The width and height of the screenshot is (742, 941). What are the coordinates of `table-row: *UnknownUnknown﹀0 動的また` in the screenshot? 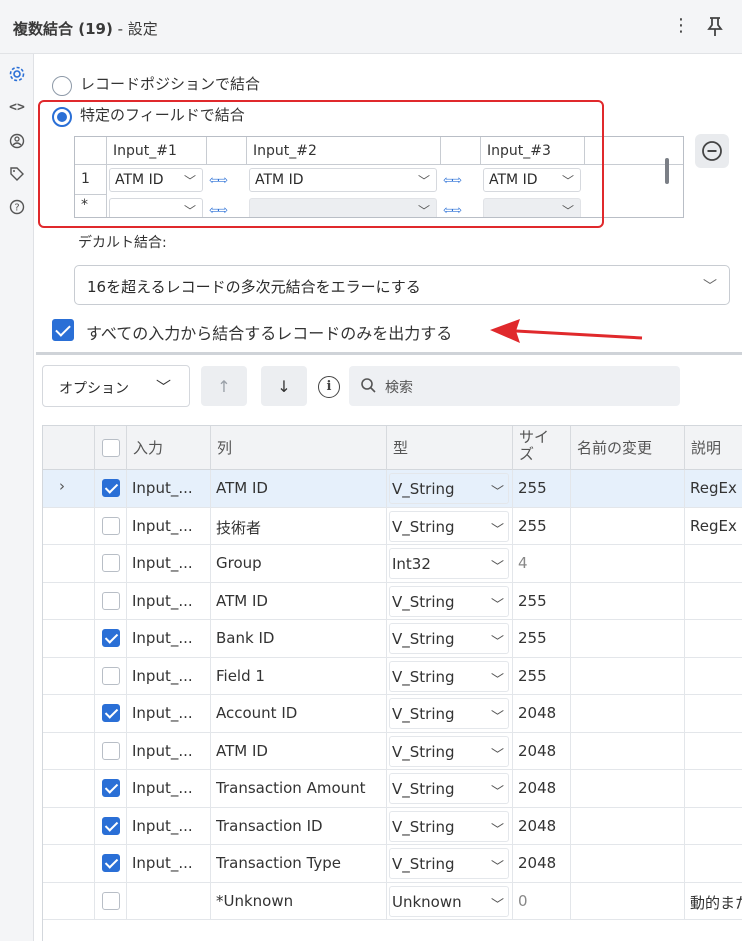 It's located at (392, 901).